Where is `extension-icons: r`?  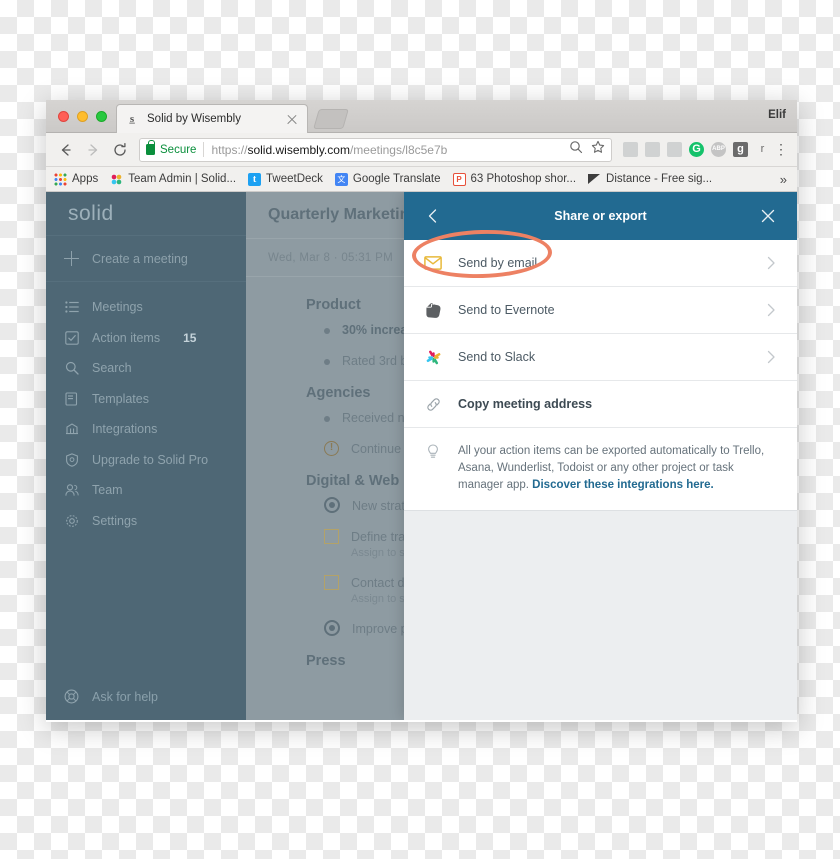 extension-icons: r is located at coordinates (696, 149).